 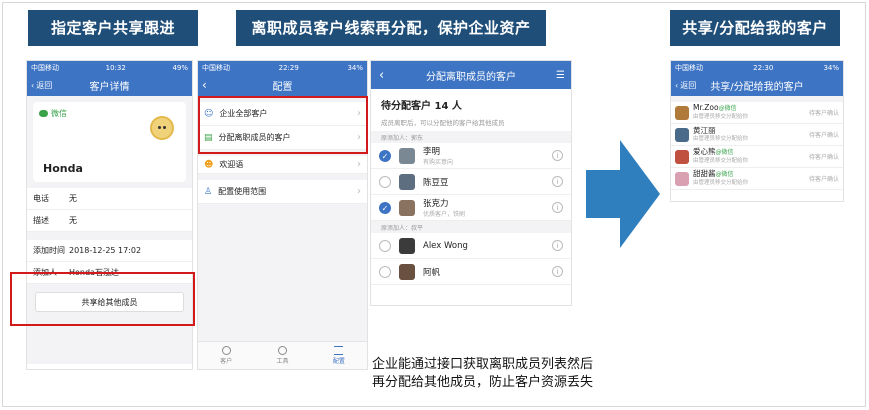 What do you see at coordinates (757, 179) in the screenshot?
I see `customer-row: 甜甜酱@微信 由管理员移交分配给你 待客户确认` at bounding box center [757, 179].